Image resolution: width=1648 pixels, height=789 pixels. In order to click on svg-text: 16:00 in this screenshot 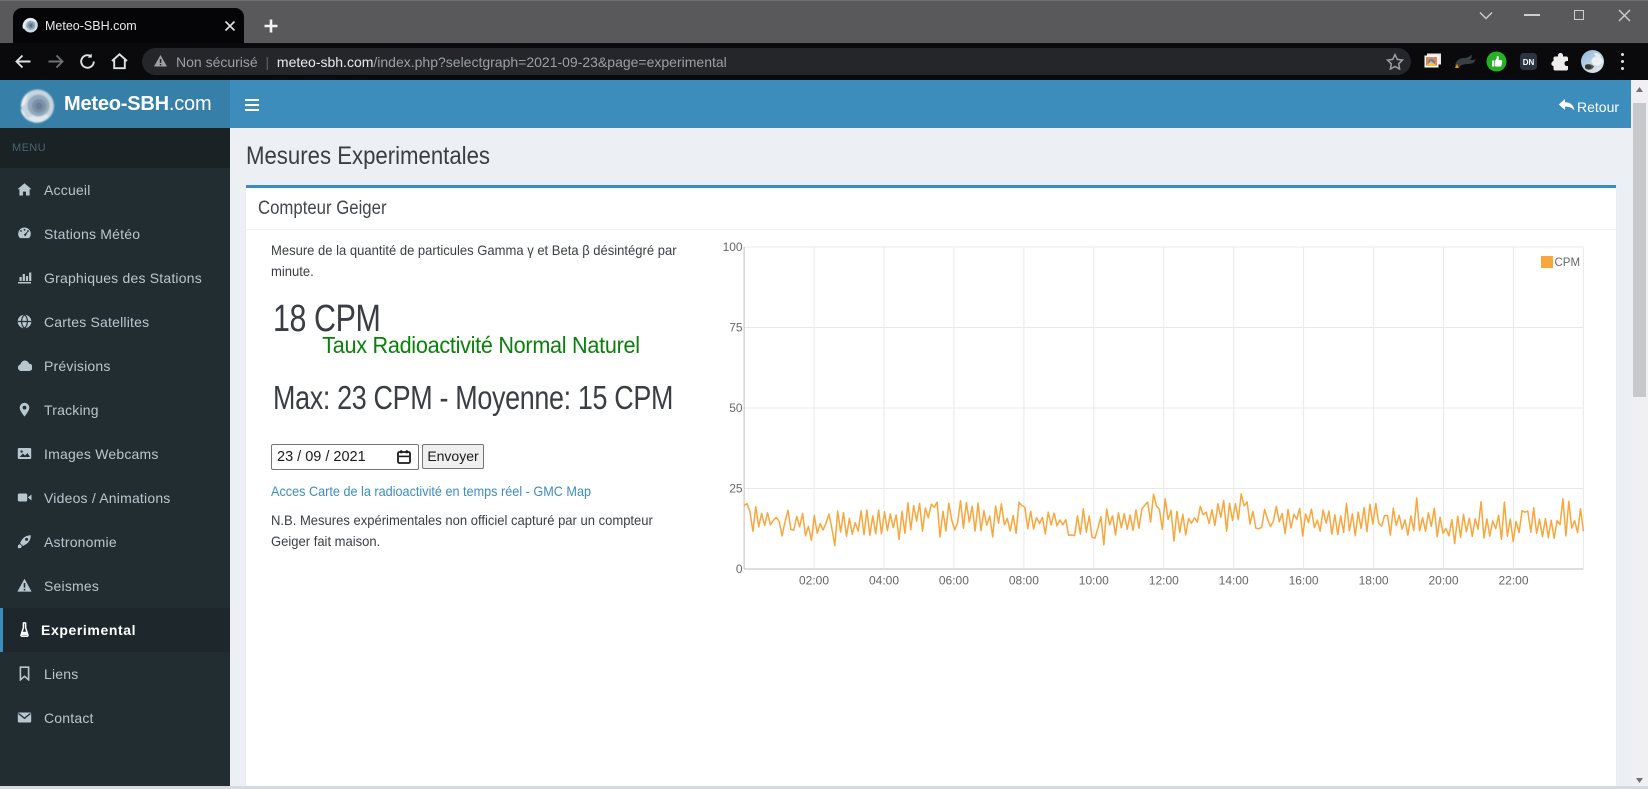, I will do `click(1304, 581)`.